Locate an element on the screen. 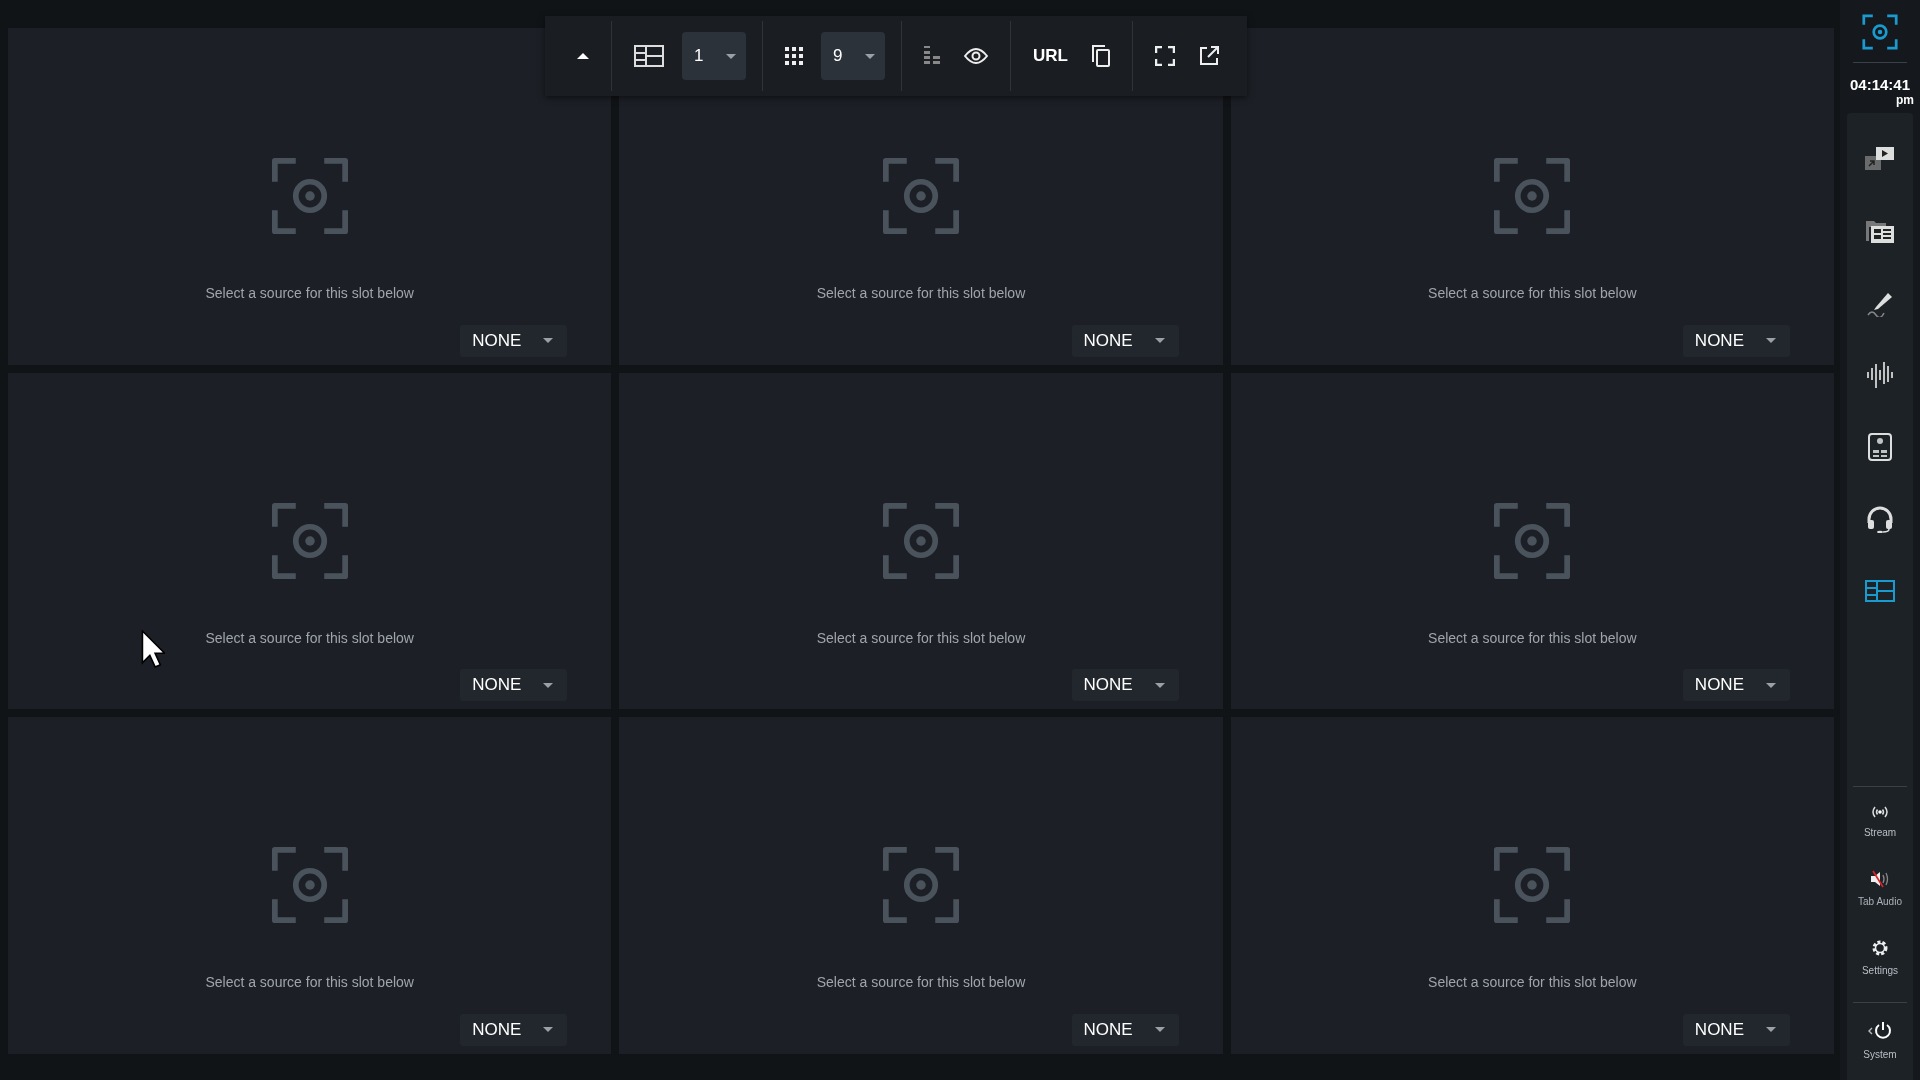 Image resolution: width=1920 pixels, height=1080 pixels. camera-logo-icon is located at coordinates (1880, 32).